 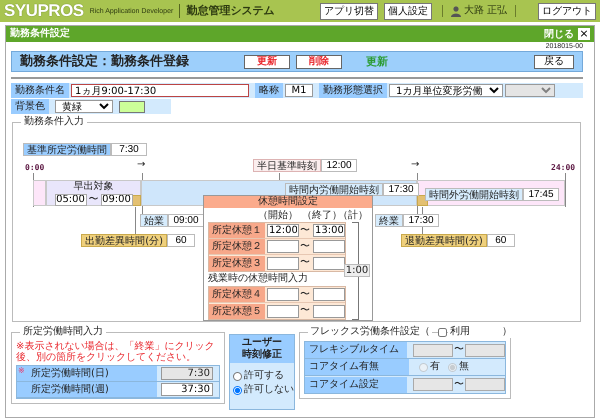 I want to click on short-name-field: M1, so click(x=299, y=90).